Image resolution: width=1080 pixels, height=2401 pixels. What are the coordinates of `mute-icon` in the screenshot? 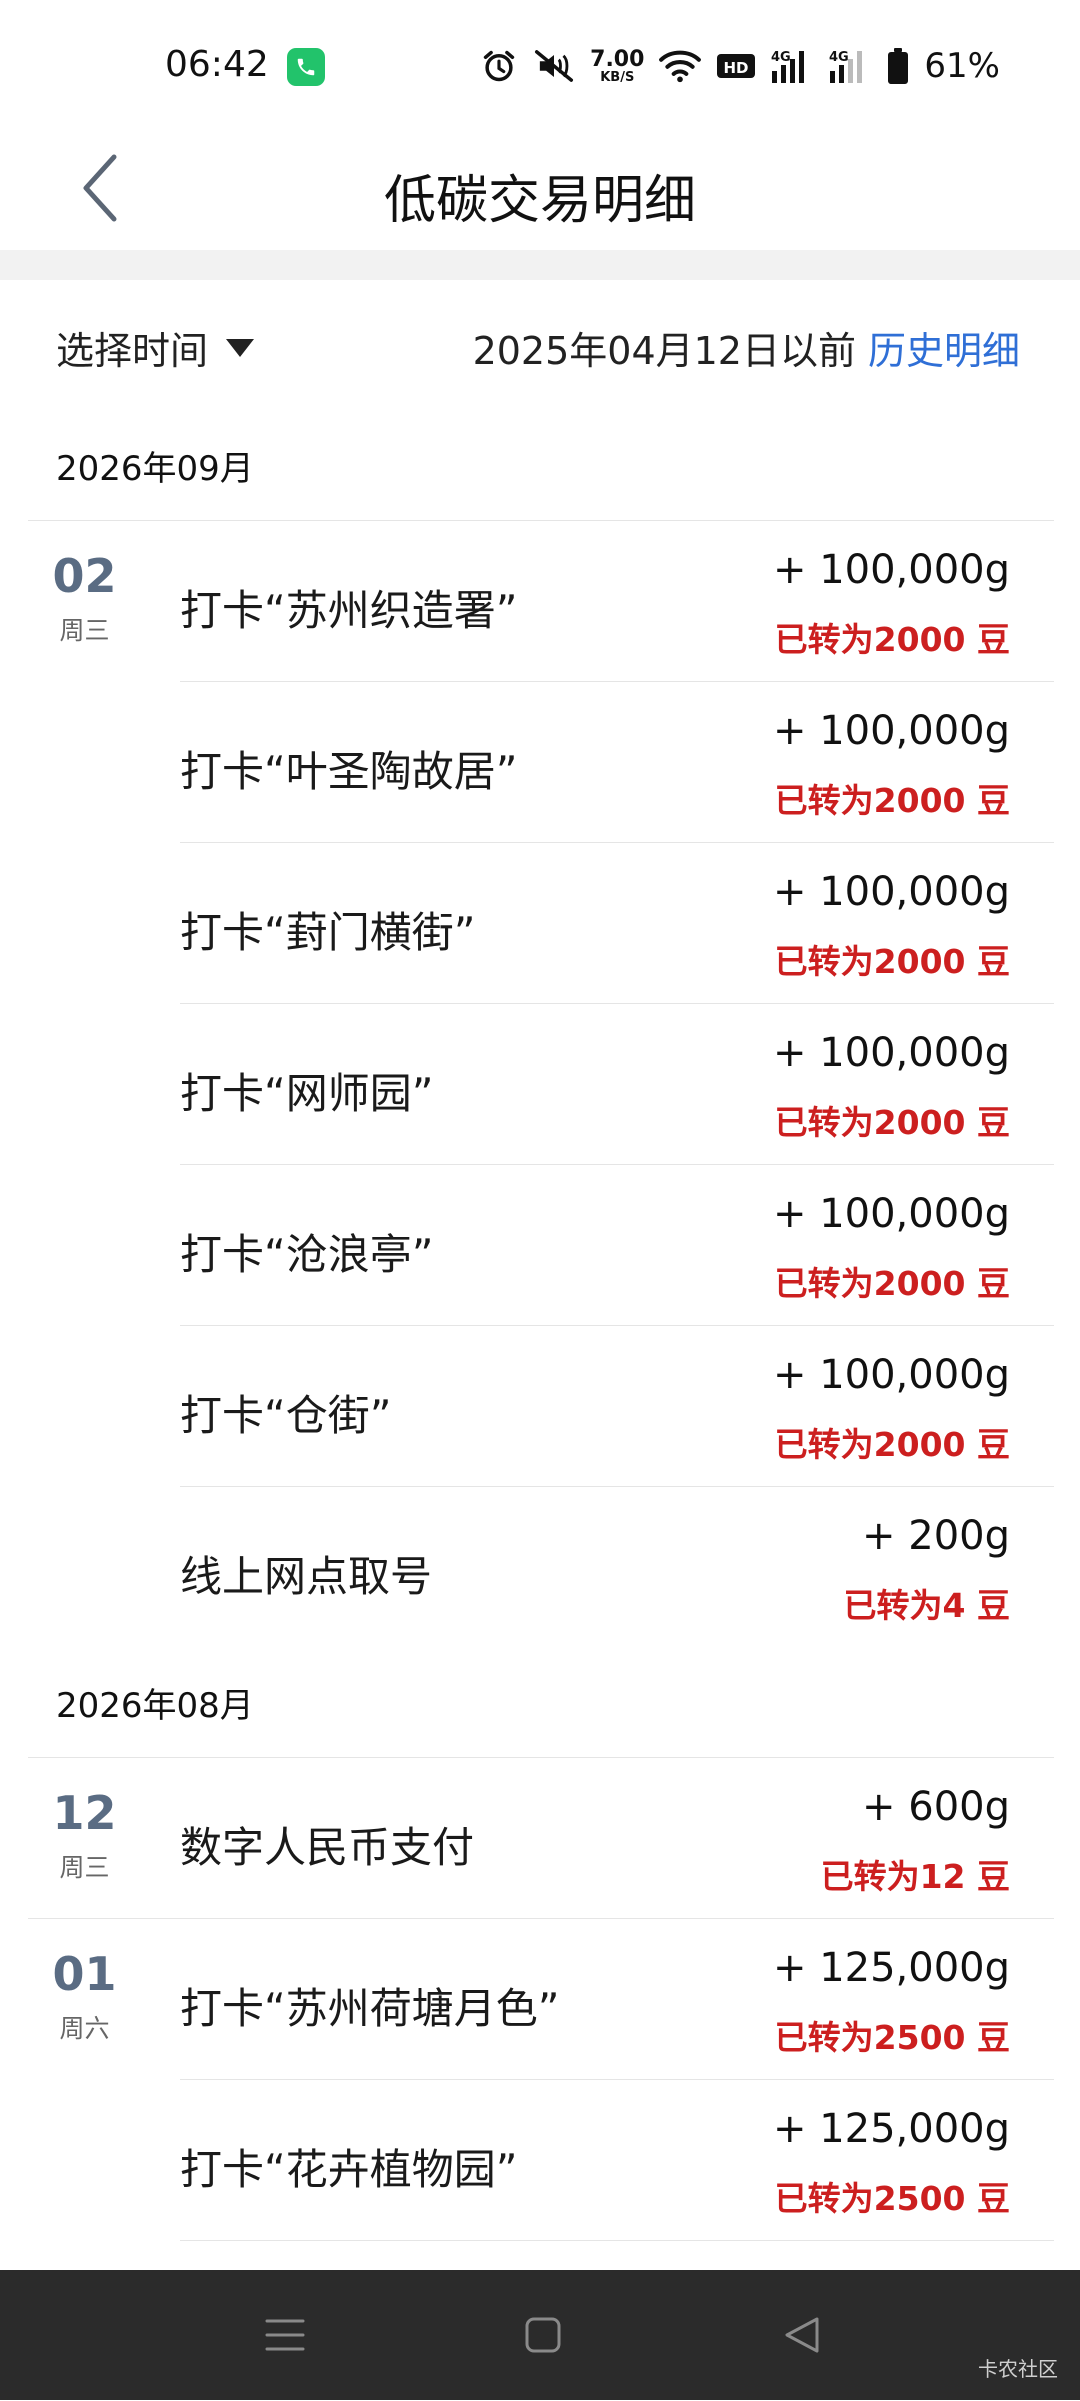 It's located at (554, 66).